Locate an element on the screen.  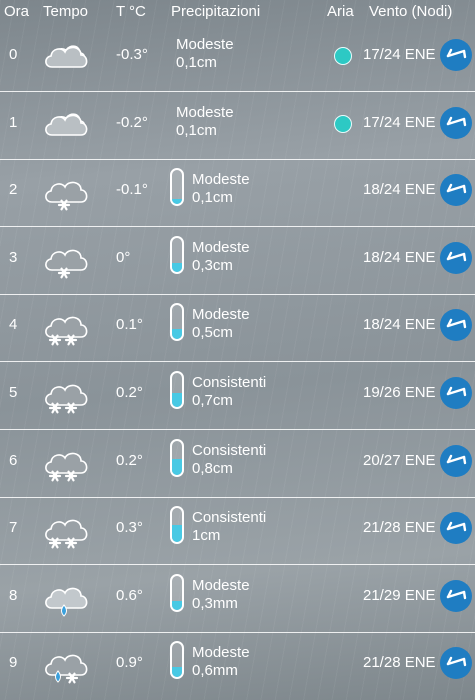
hour-label: 0 is located at coordinates (13, 54).